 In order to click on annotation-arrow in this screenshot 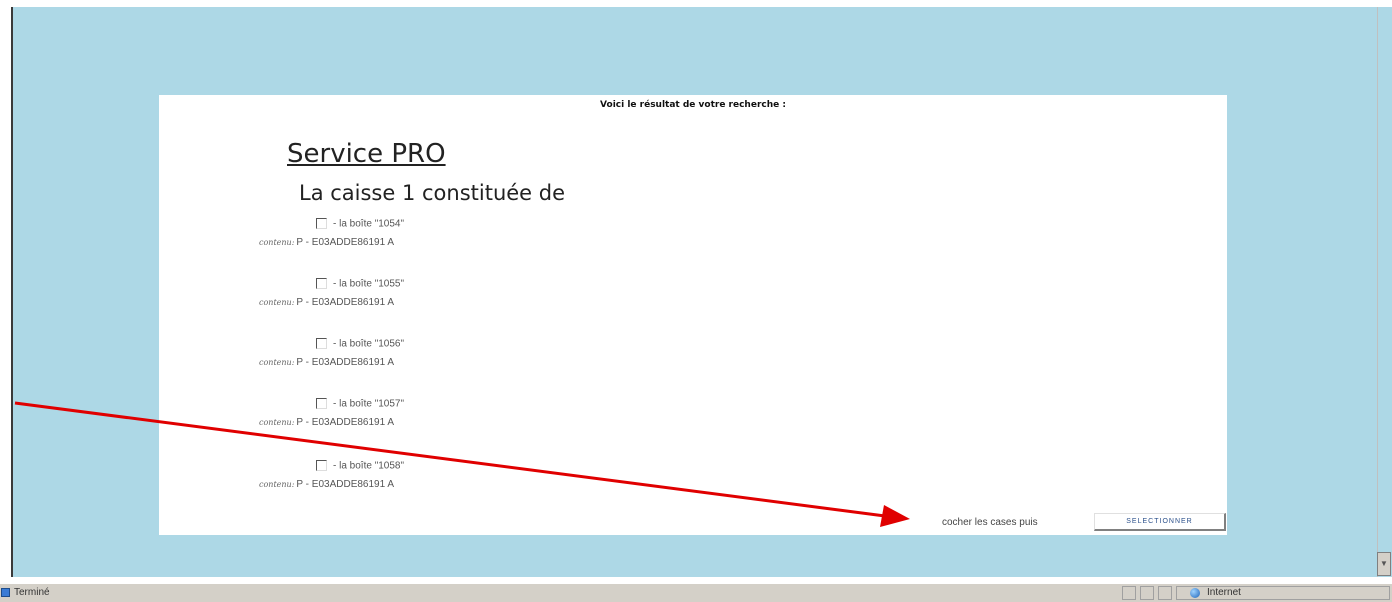, I will do `click(462, 464)`.